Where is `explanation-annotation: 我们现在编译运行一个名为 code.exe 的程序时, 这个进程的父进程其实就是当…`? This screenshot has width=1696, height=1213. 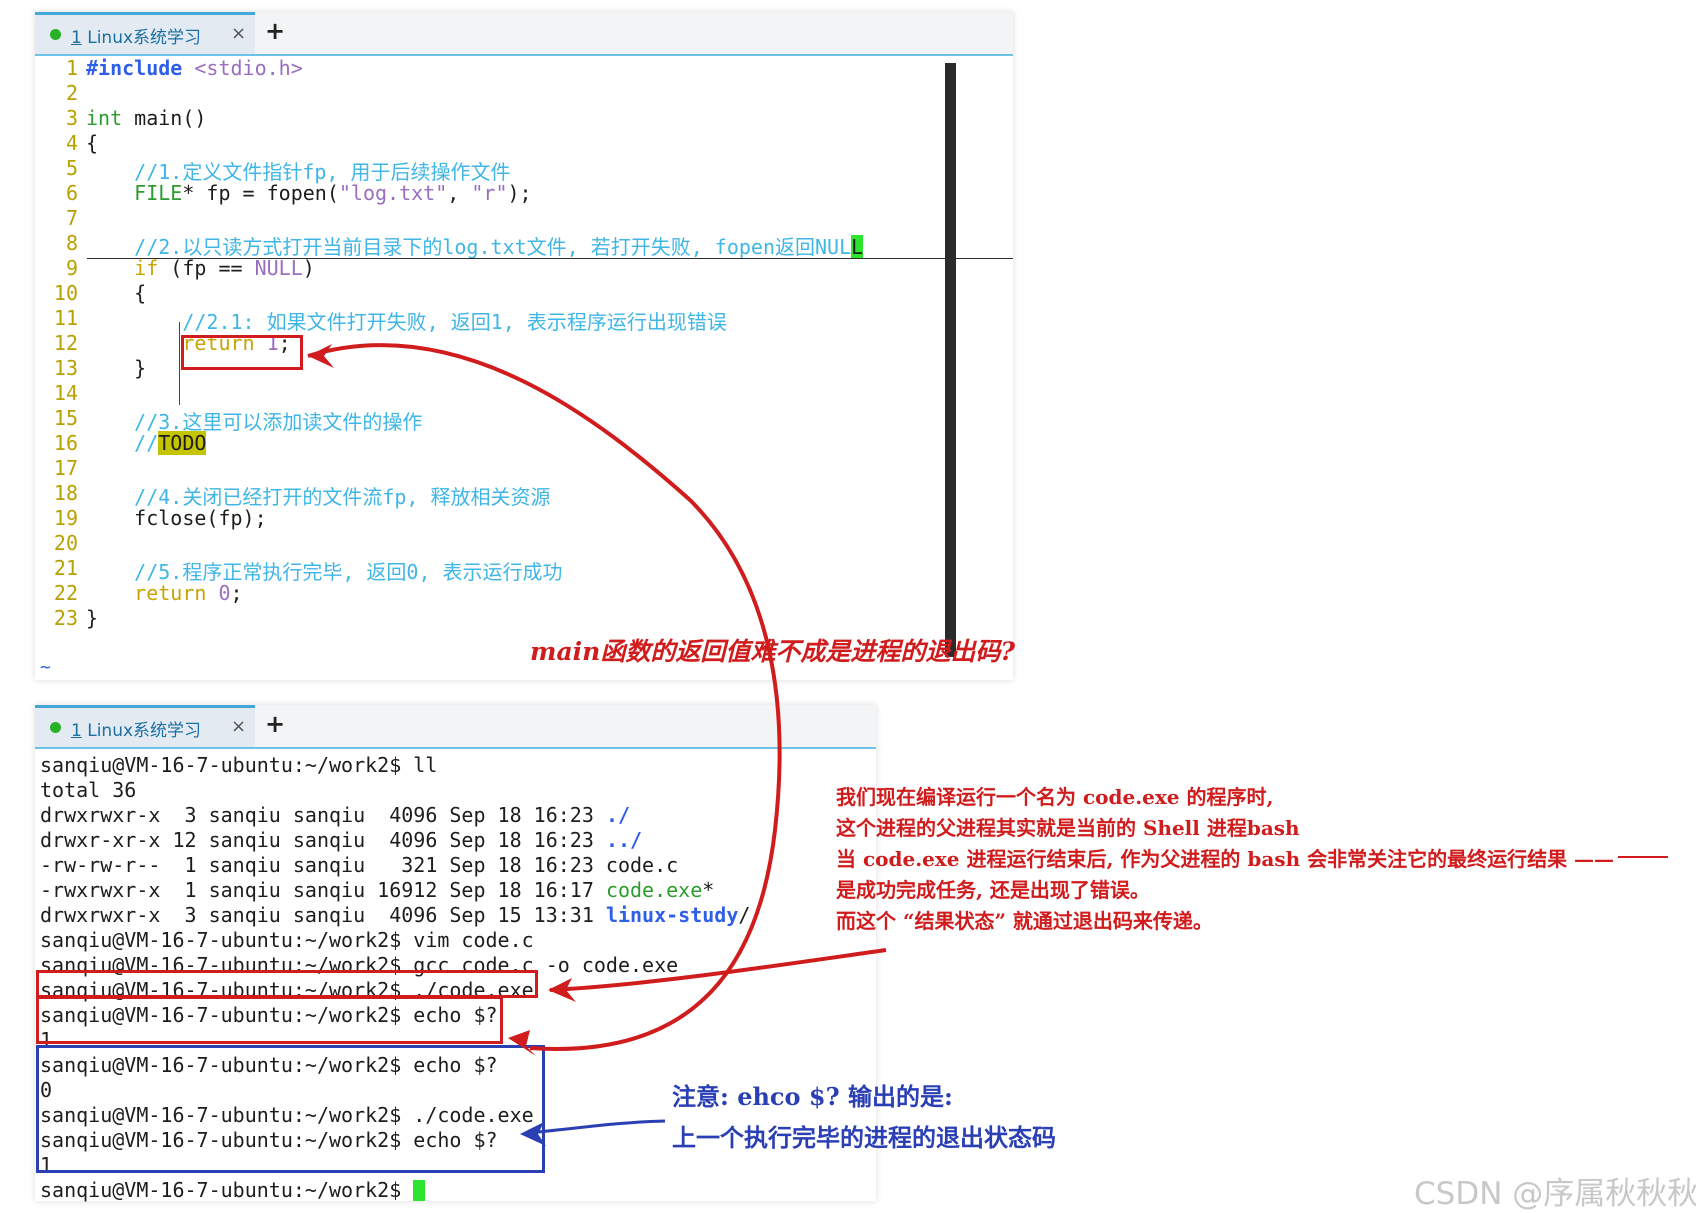
explanation-annotation: 我们现在编译运行一个名为 code.exe 的程序时, 这个进程的父进程其实就是当… is located at coordinates (1225, 859).